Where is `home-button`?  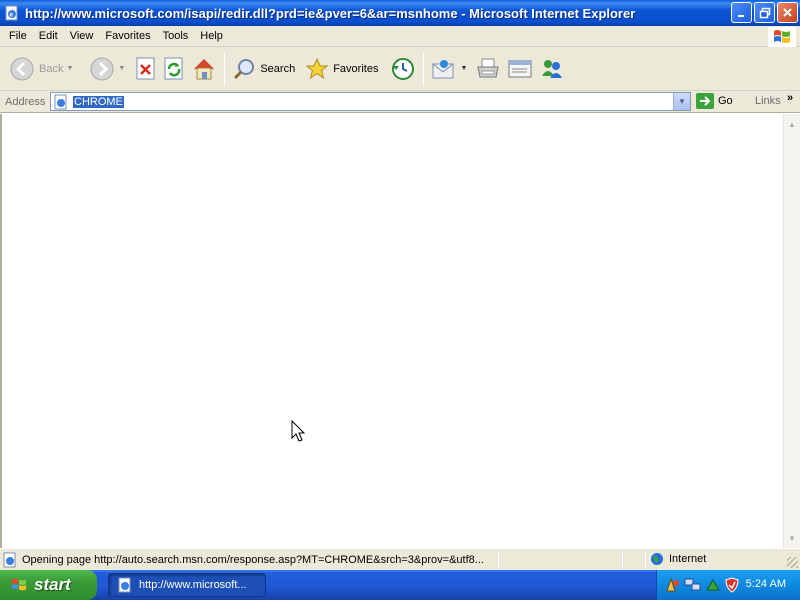
home-button is located at coordinates (204, 69).